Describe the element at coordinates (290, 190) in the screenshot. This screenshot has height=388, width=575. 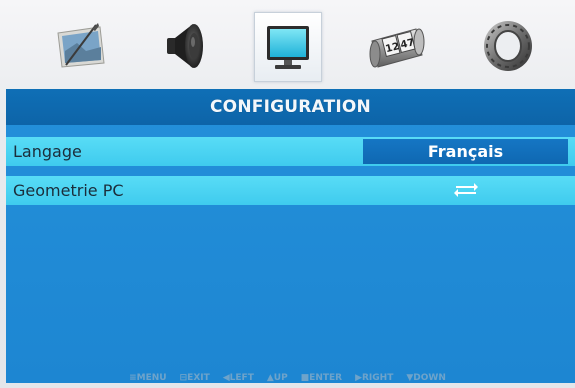
I see `menu-row-geometrie-pc: Geometrie PC` at that location.